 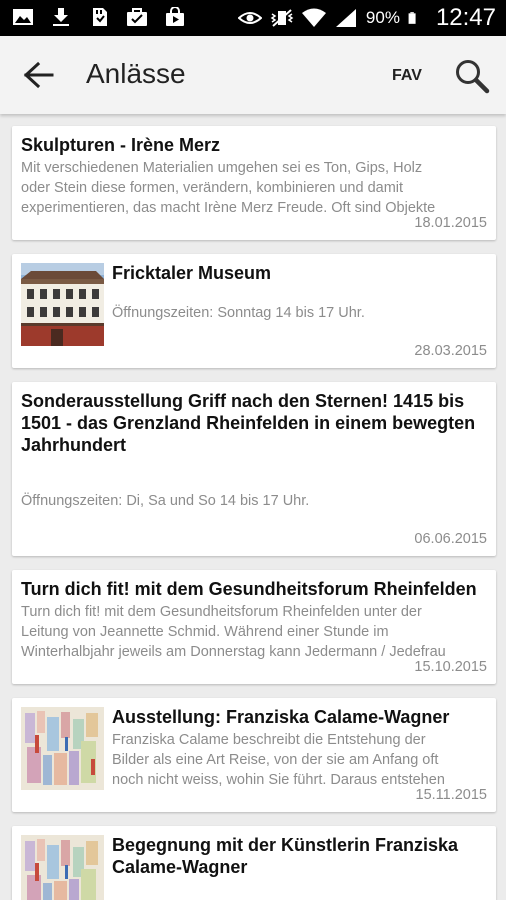 What do you see at coordinates (39, 75) in the screenshot?
I see `back-arrow-icon` at bounding box center [39, 75].